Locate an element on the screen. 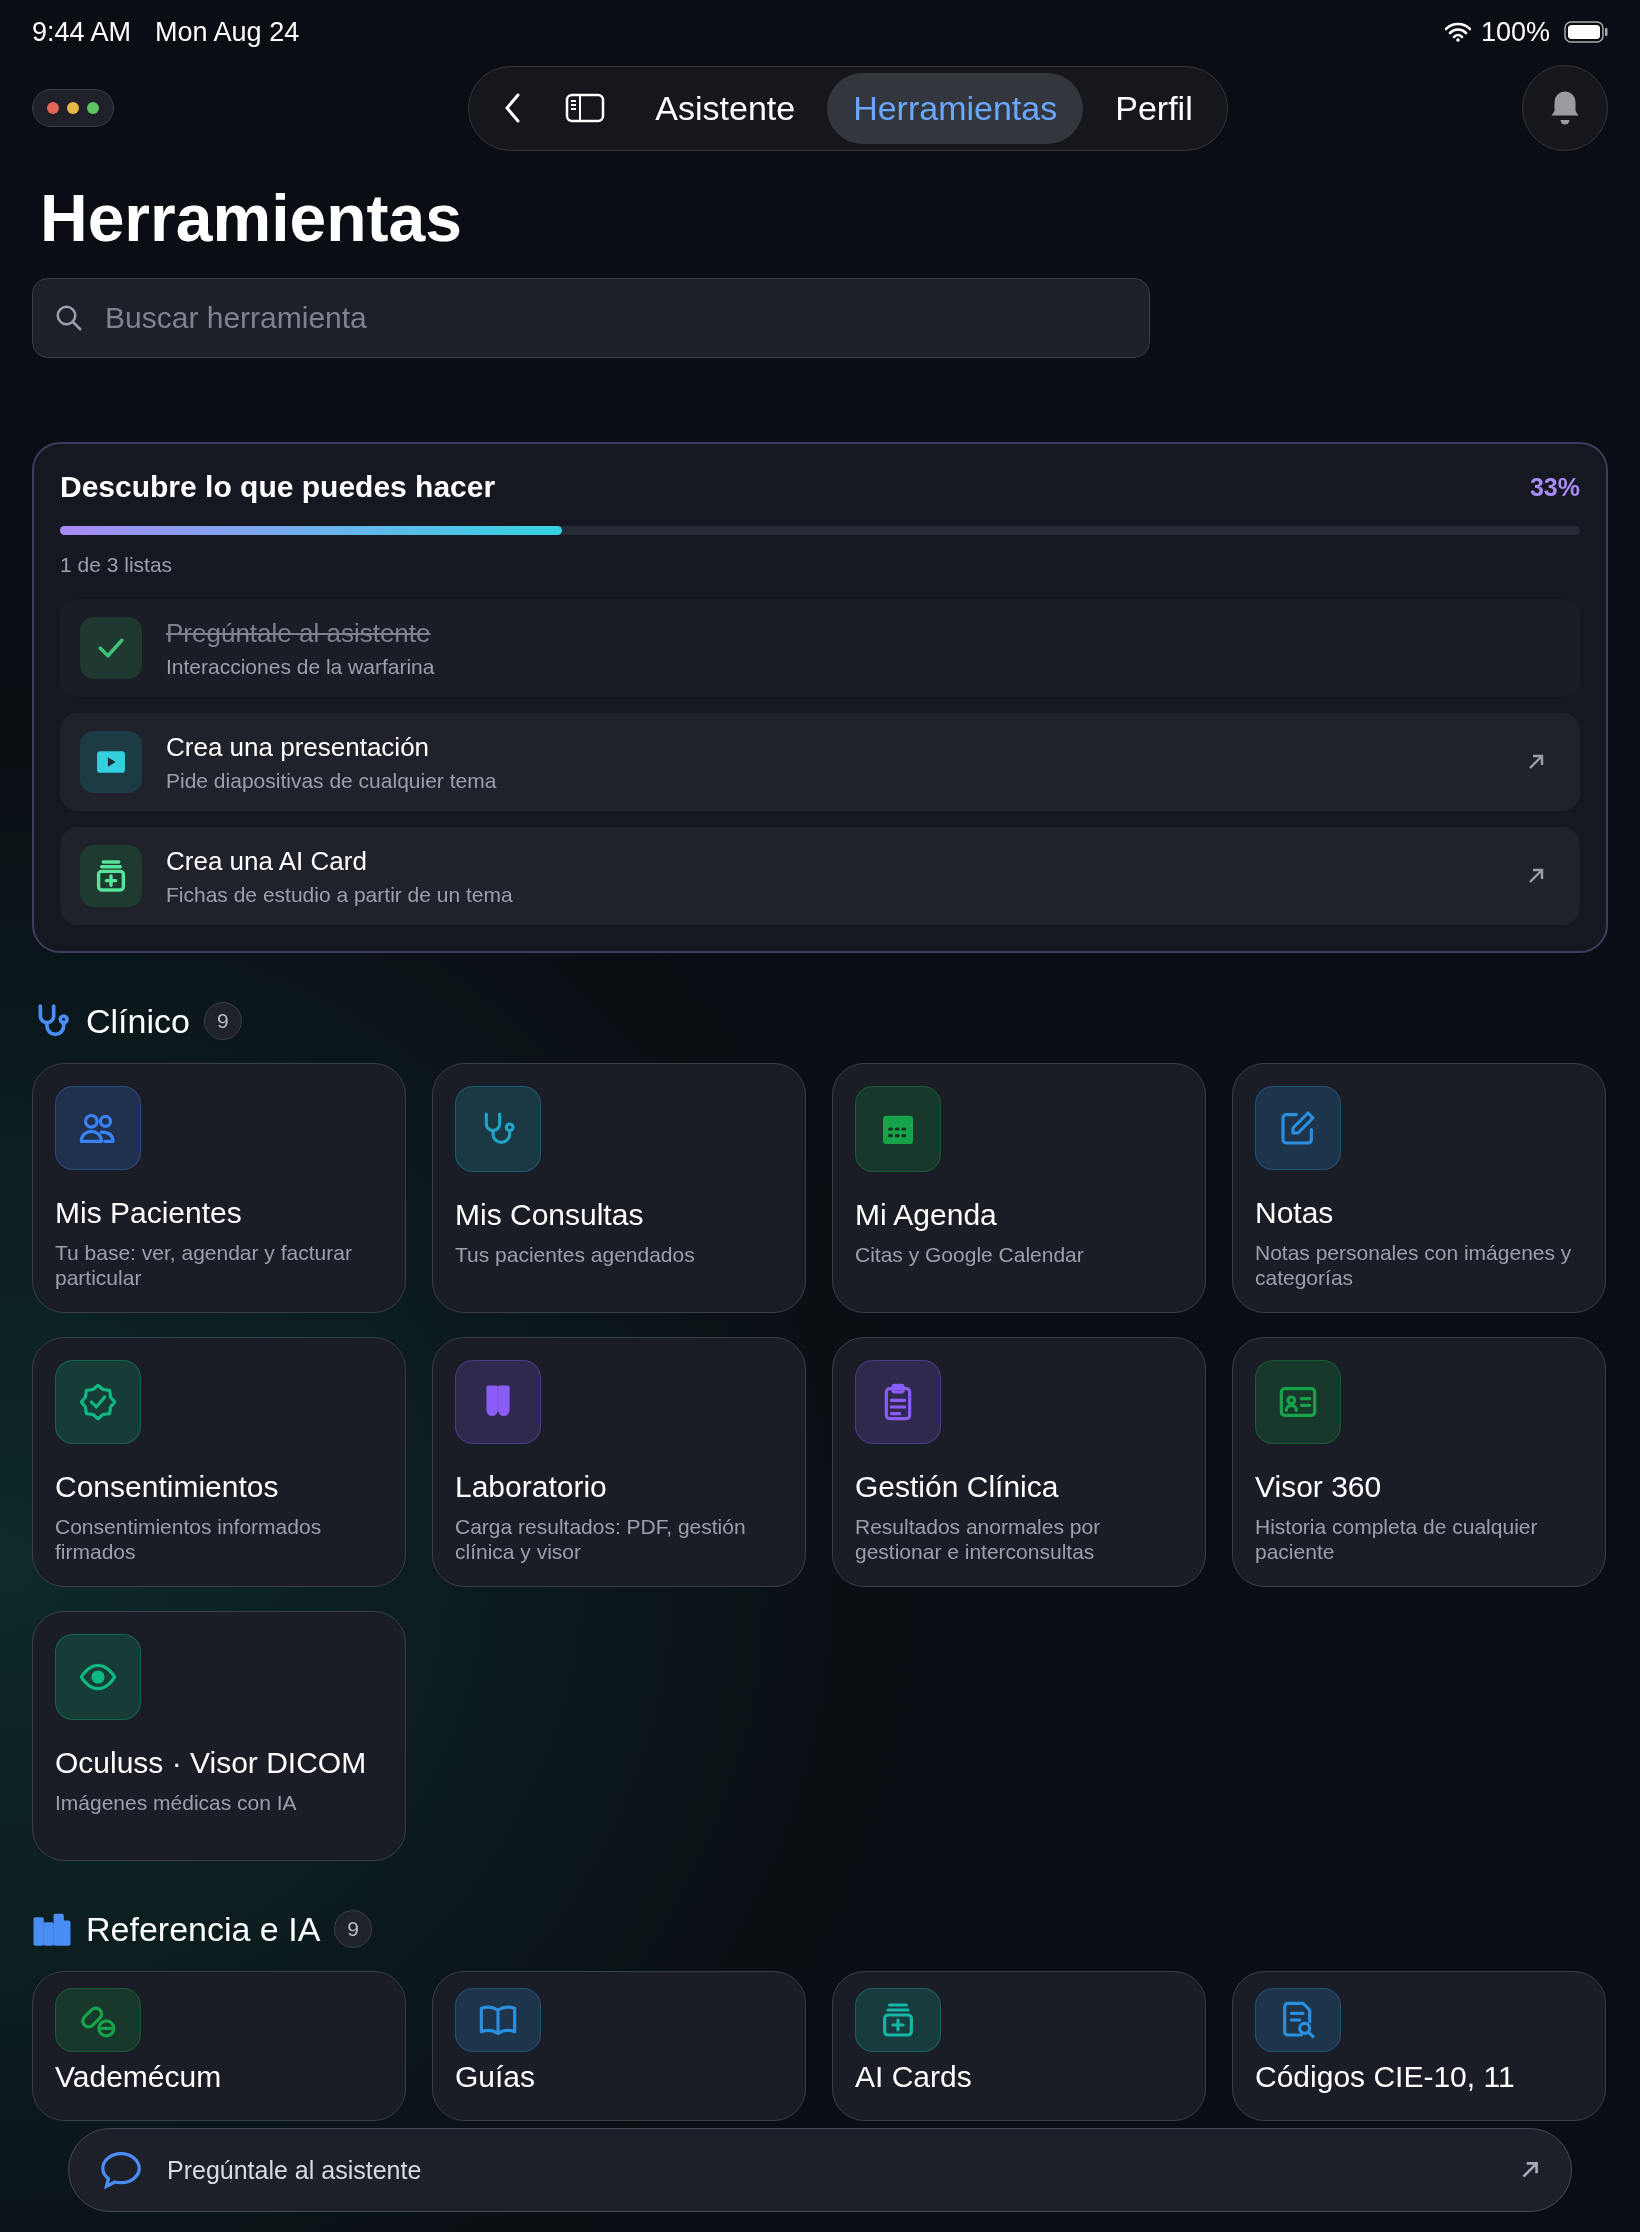  status-time: 9:44 AM is located at coordinates (82, 32).